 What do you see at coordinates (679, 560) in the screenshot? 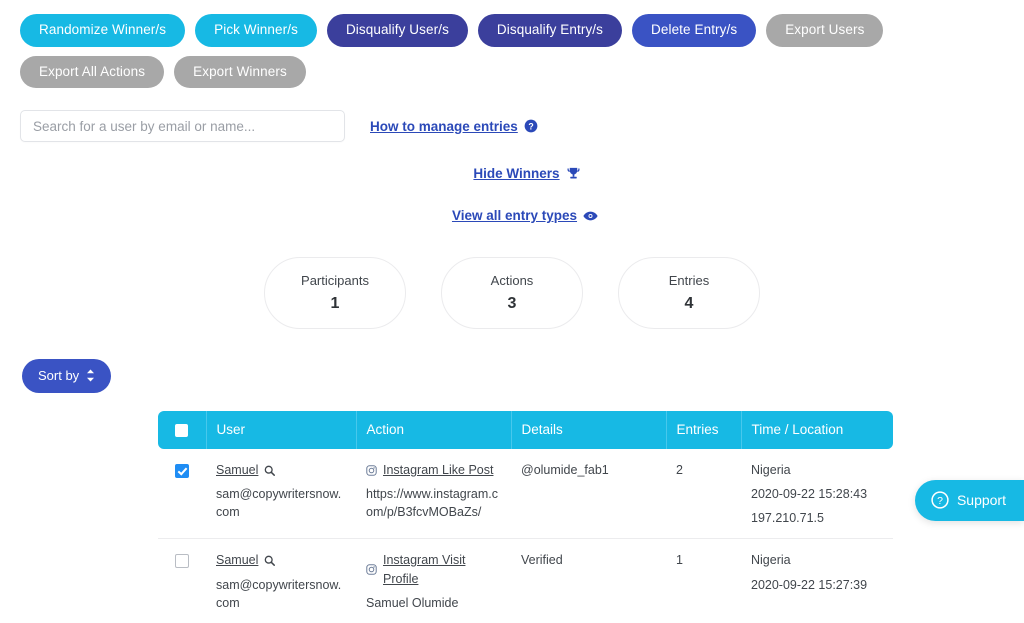
I see `row-entries-cell: 1` at bounding box center [679, 560].